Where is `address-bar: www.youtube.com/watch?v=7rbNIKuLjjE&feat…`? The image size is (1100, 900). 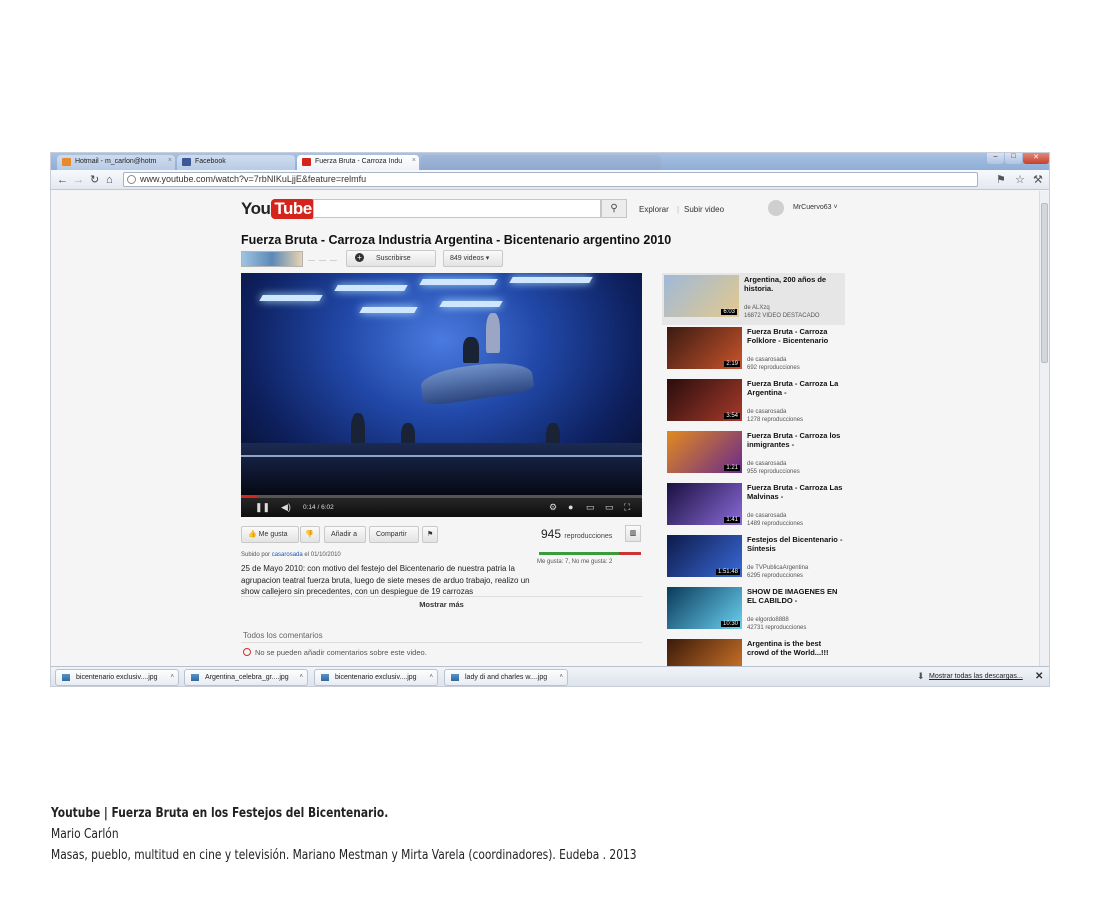
address-bar: www.youtube.com/watch?v=7rbNIKuLjjE&feat… is located at coordinates (550, 179).